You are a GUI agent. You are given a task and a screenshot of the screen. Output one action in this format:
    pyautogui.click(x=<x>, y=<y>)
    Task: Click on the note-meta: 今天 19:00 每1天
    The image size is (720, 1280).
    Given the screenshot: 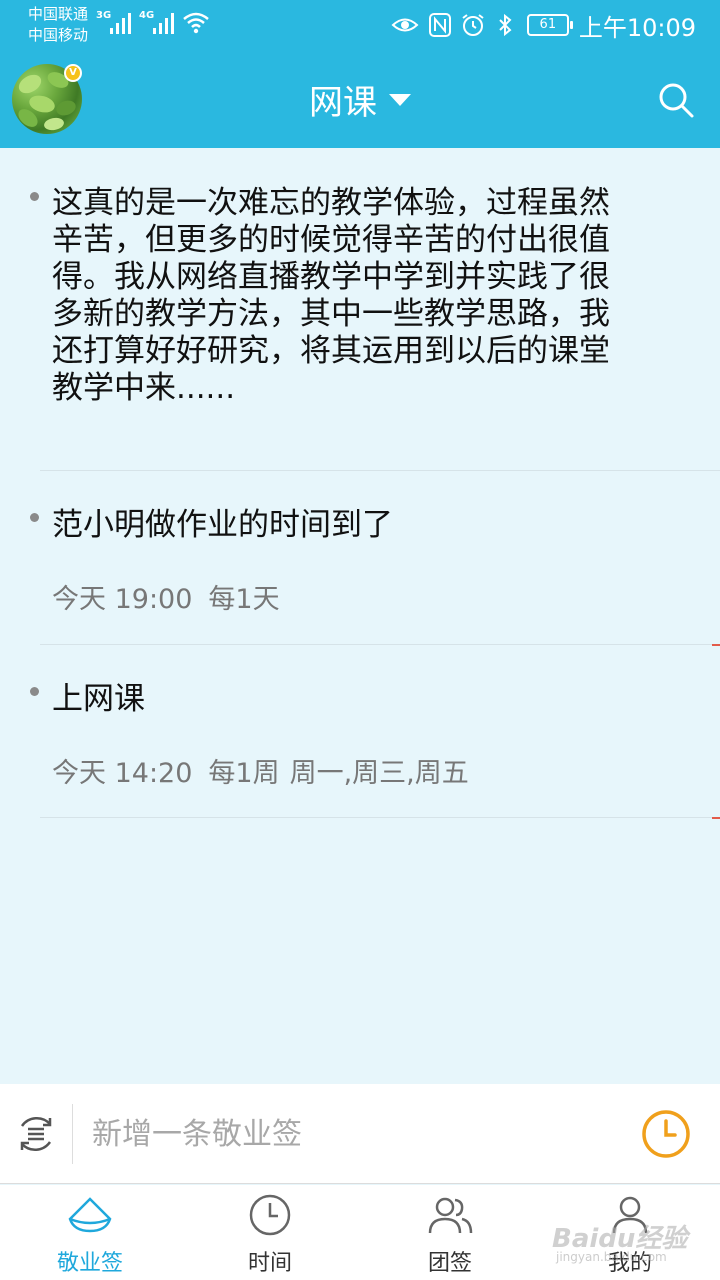 What is the action you would take?
    pyautogui.click(x=160, y=596)
    